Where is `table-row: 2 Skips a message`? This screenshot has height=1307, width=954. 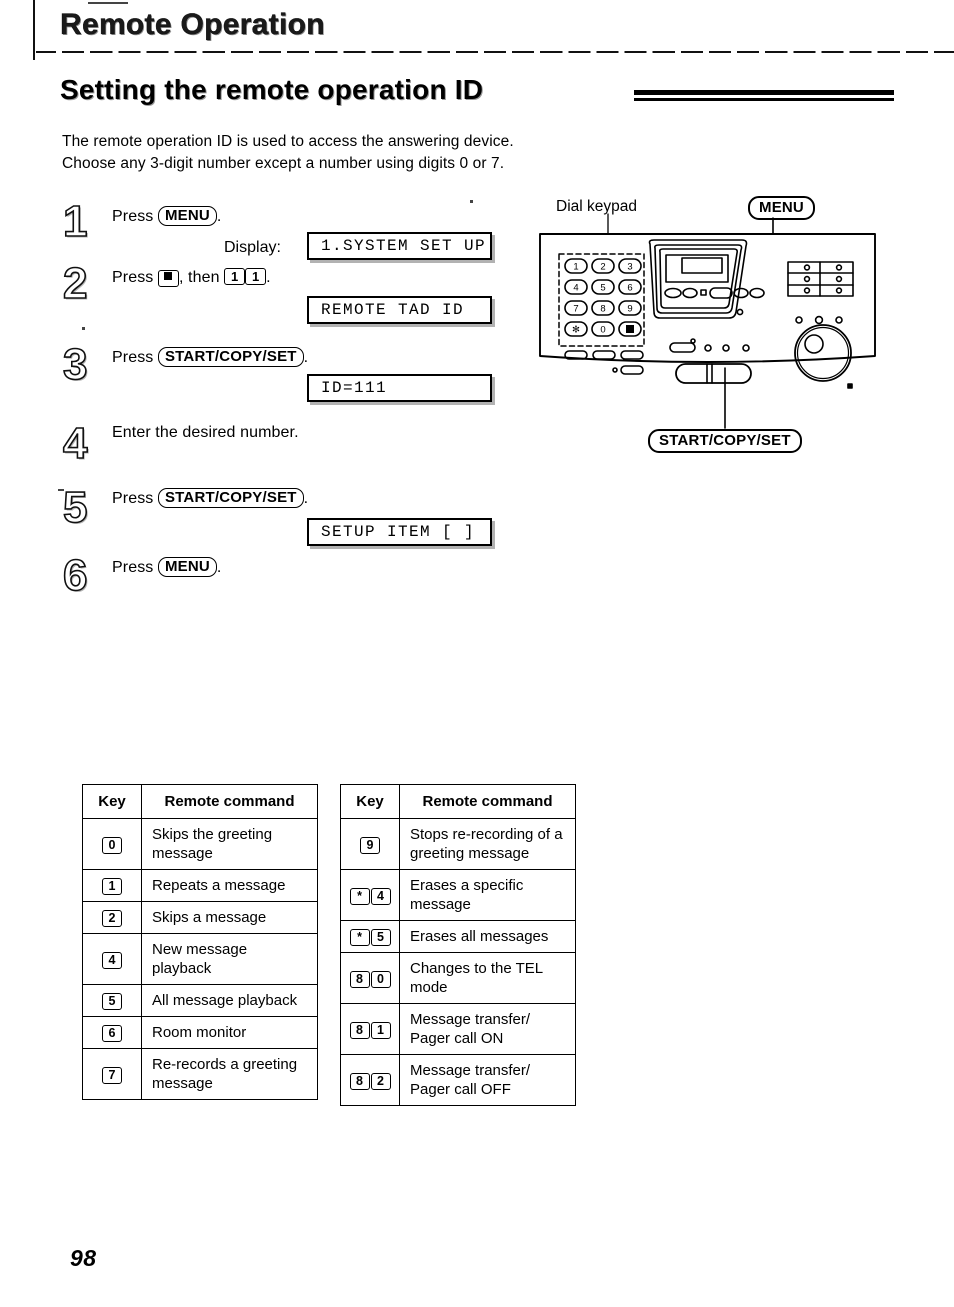
table-row: 2 Skips a message is located at coordinates (200, 917).